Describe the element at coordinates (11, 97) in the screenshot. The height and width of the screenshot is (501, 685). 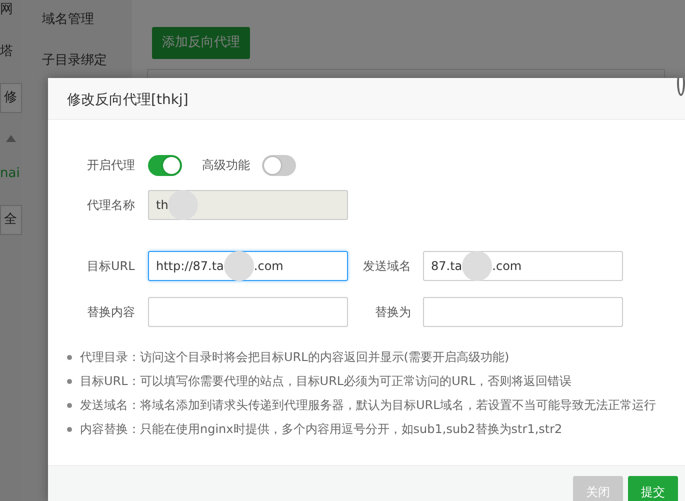
I see `page-button: 修` at that location.